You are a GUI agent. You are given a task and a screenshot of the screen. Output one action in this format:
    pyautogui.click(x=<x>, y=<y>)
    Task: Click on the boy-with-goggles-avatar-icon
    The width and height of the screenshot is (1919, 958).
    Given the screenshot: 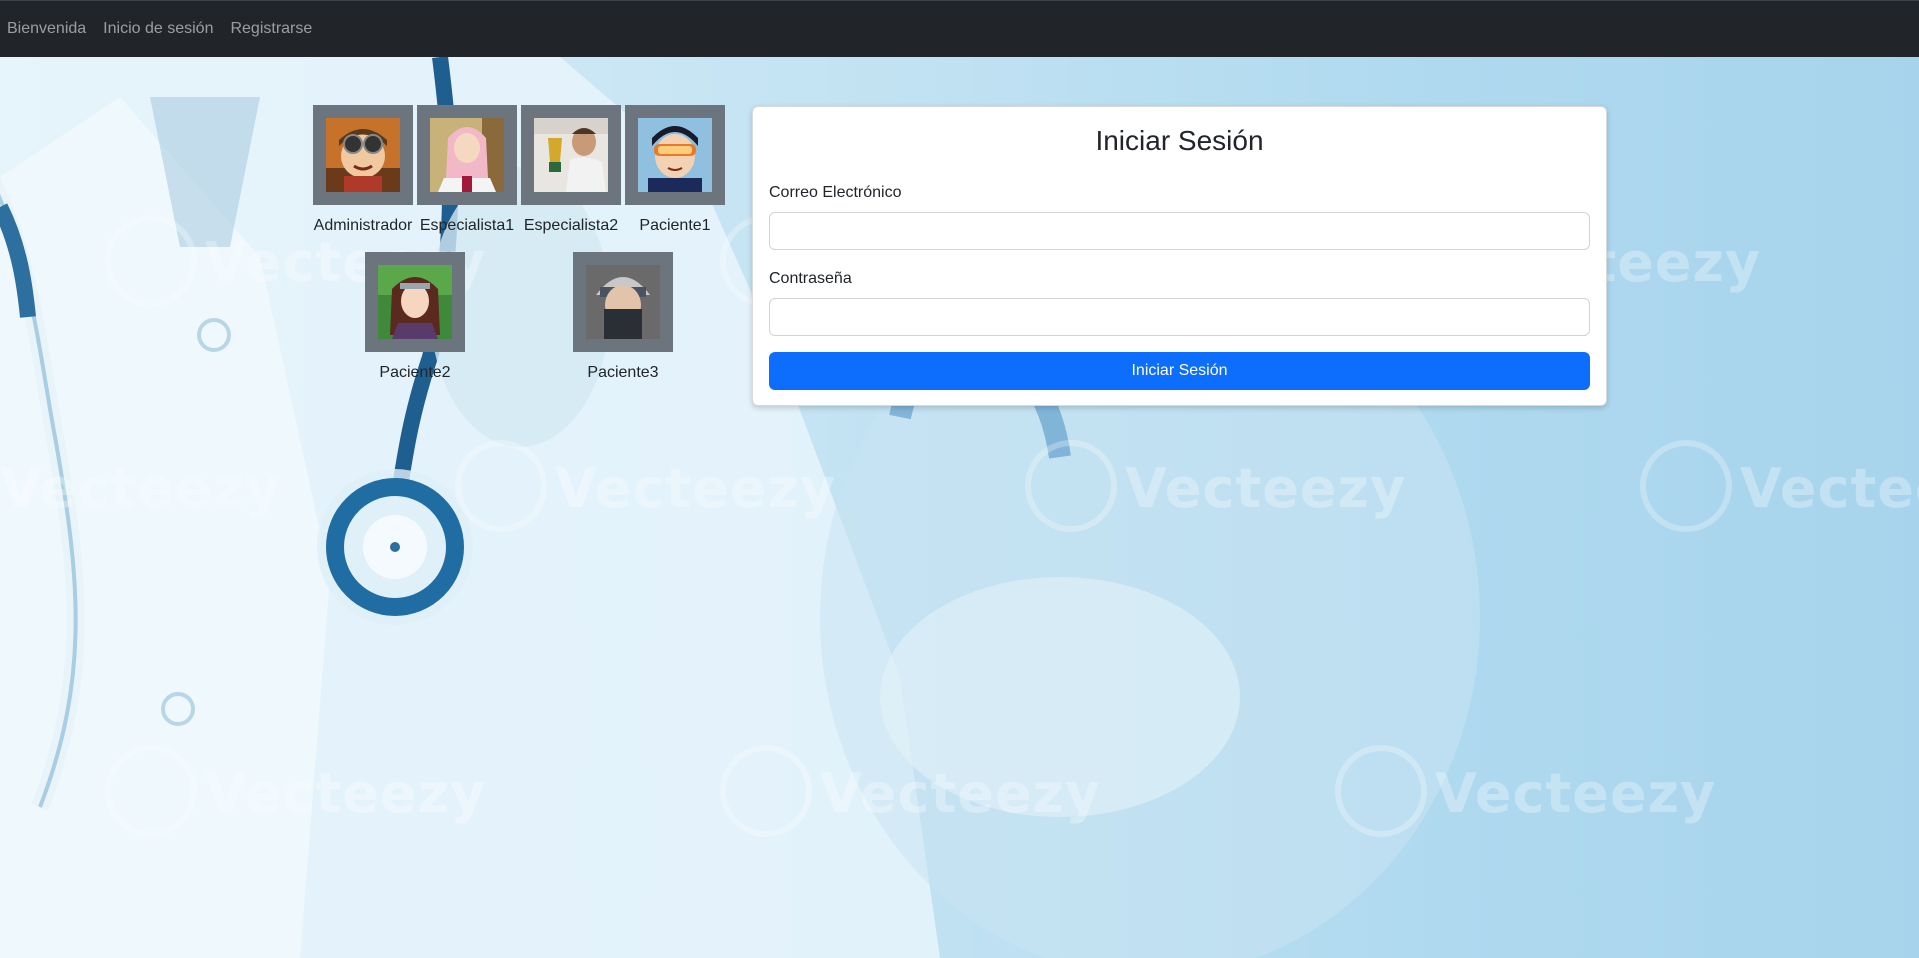 What is the action you would take?
    pyautogui.click(x=363, y=155)
    